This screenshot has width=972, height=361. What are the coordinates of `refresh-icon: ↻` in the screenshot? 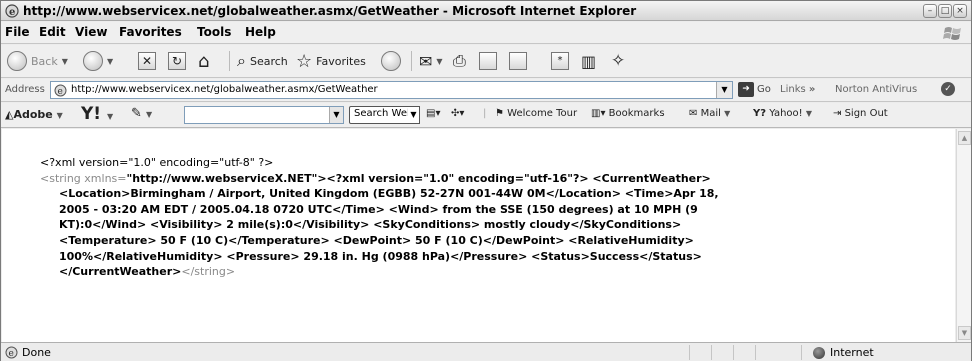 It's located at (177, 61).